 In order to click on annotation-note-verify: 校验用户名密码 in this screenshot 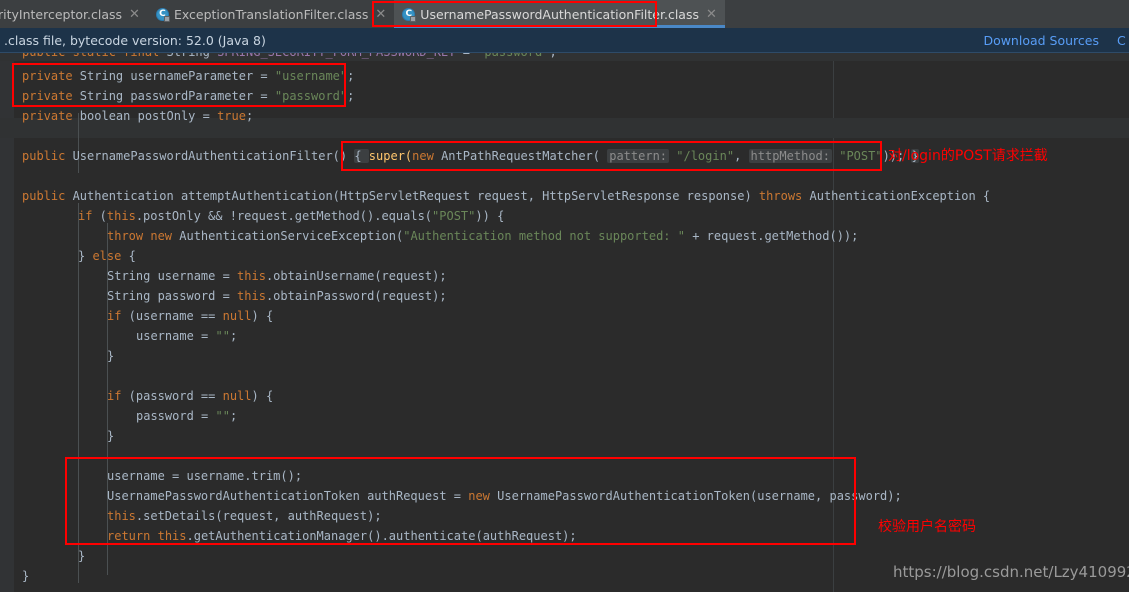, I will do `click(927, 527)`.